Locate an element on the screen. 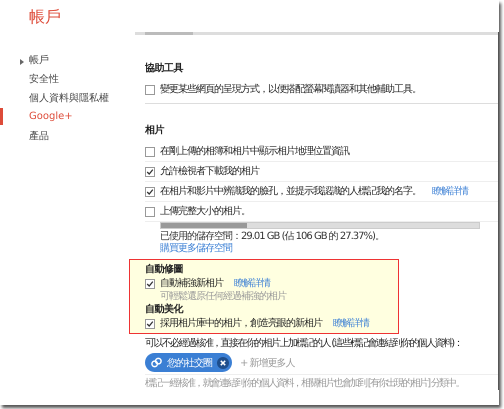 Image resolution: width=504 pixels, height=409 pixels. checkbox-label: 採用相片庫中的相片，創造亮眼的新相片 is located at coordinates (241, 323).